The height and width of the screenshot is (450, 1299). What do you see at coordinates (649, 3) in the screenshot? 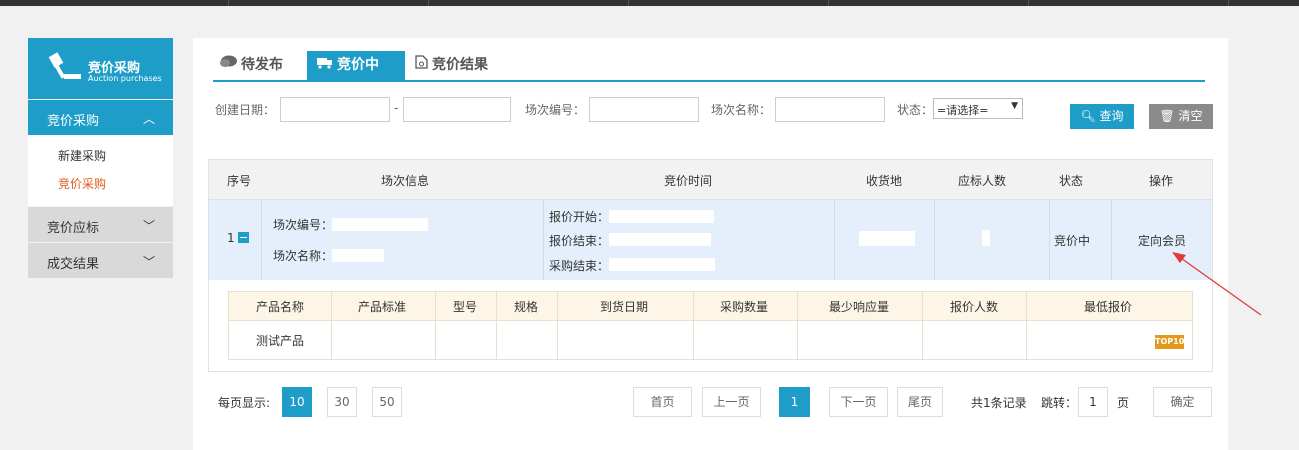
I see `top-bar` at bounding box center [649, 3].